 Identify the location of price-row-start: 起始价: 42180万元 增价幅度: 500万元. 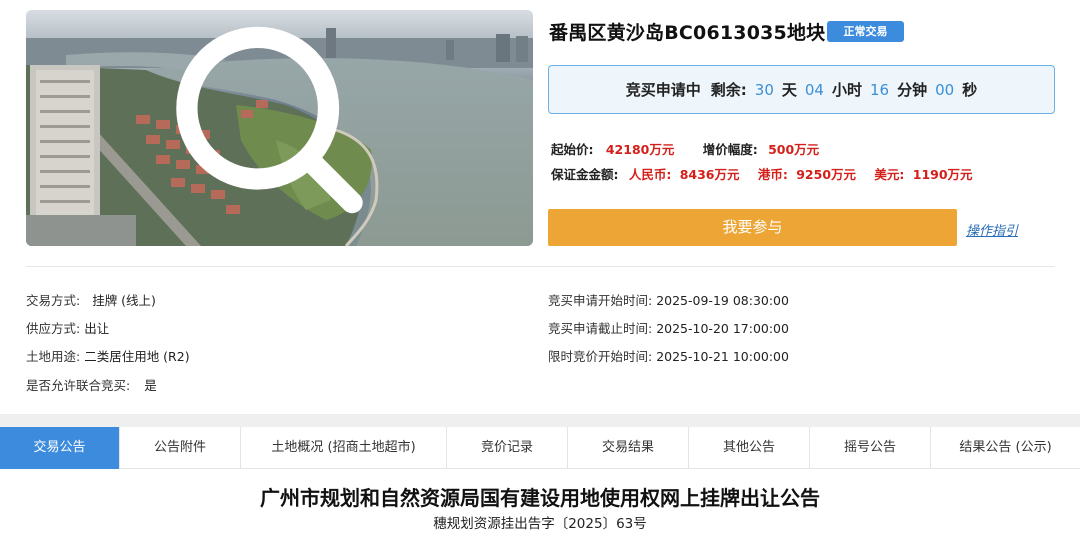
(685, 148).